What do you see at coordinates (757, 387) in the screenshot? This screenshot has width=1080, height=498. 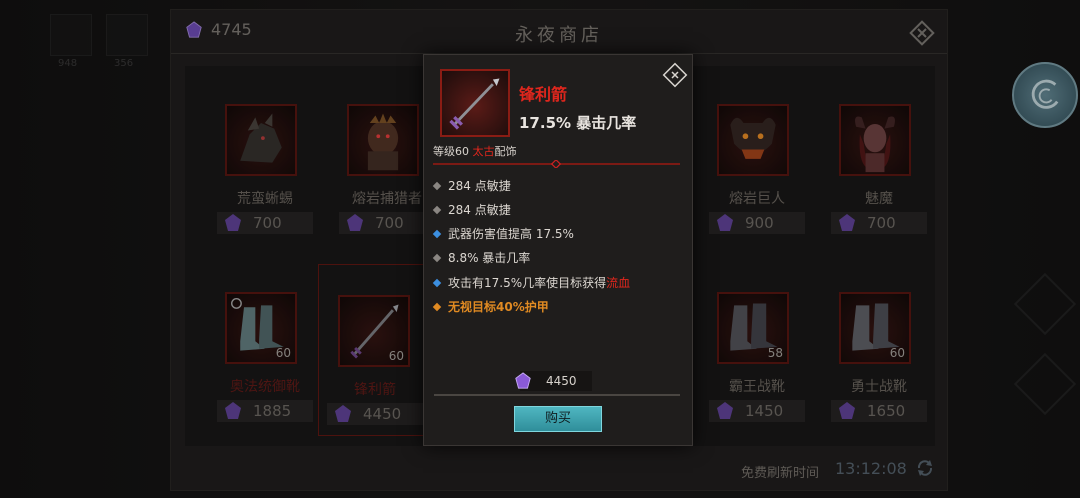 I see `item-name: 霸王战靴` at bounding box center [757, 387].